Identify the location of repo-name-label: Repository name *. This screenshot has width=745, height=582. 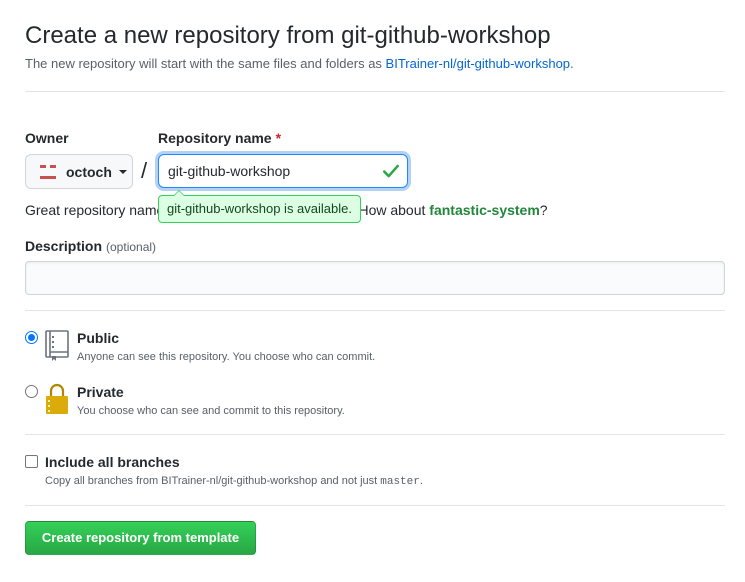
(219, 138).